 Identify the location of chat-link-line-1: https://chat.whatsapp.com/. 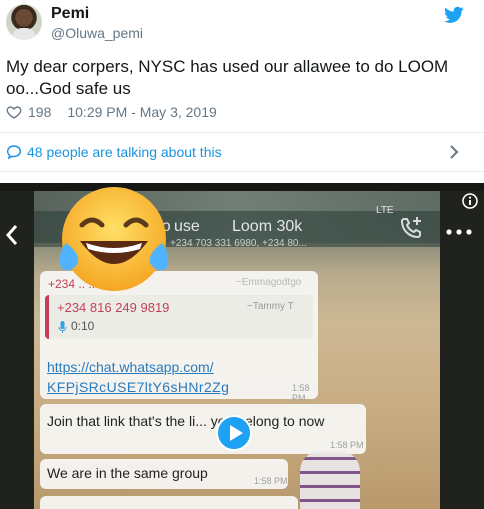
(130, 367).